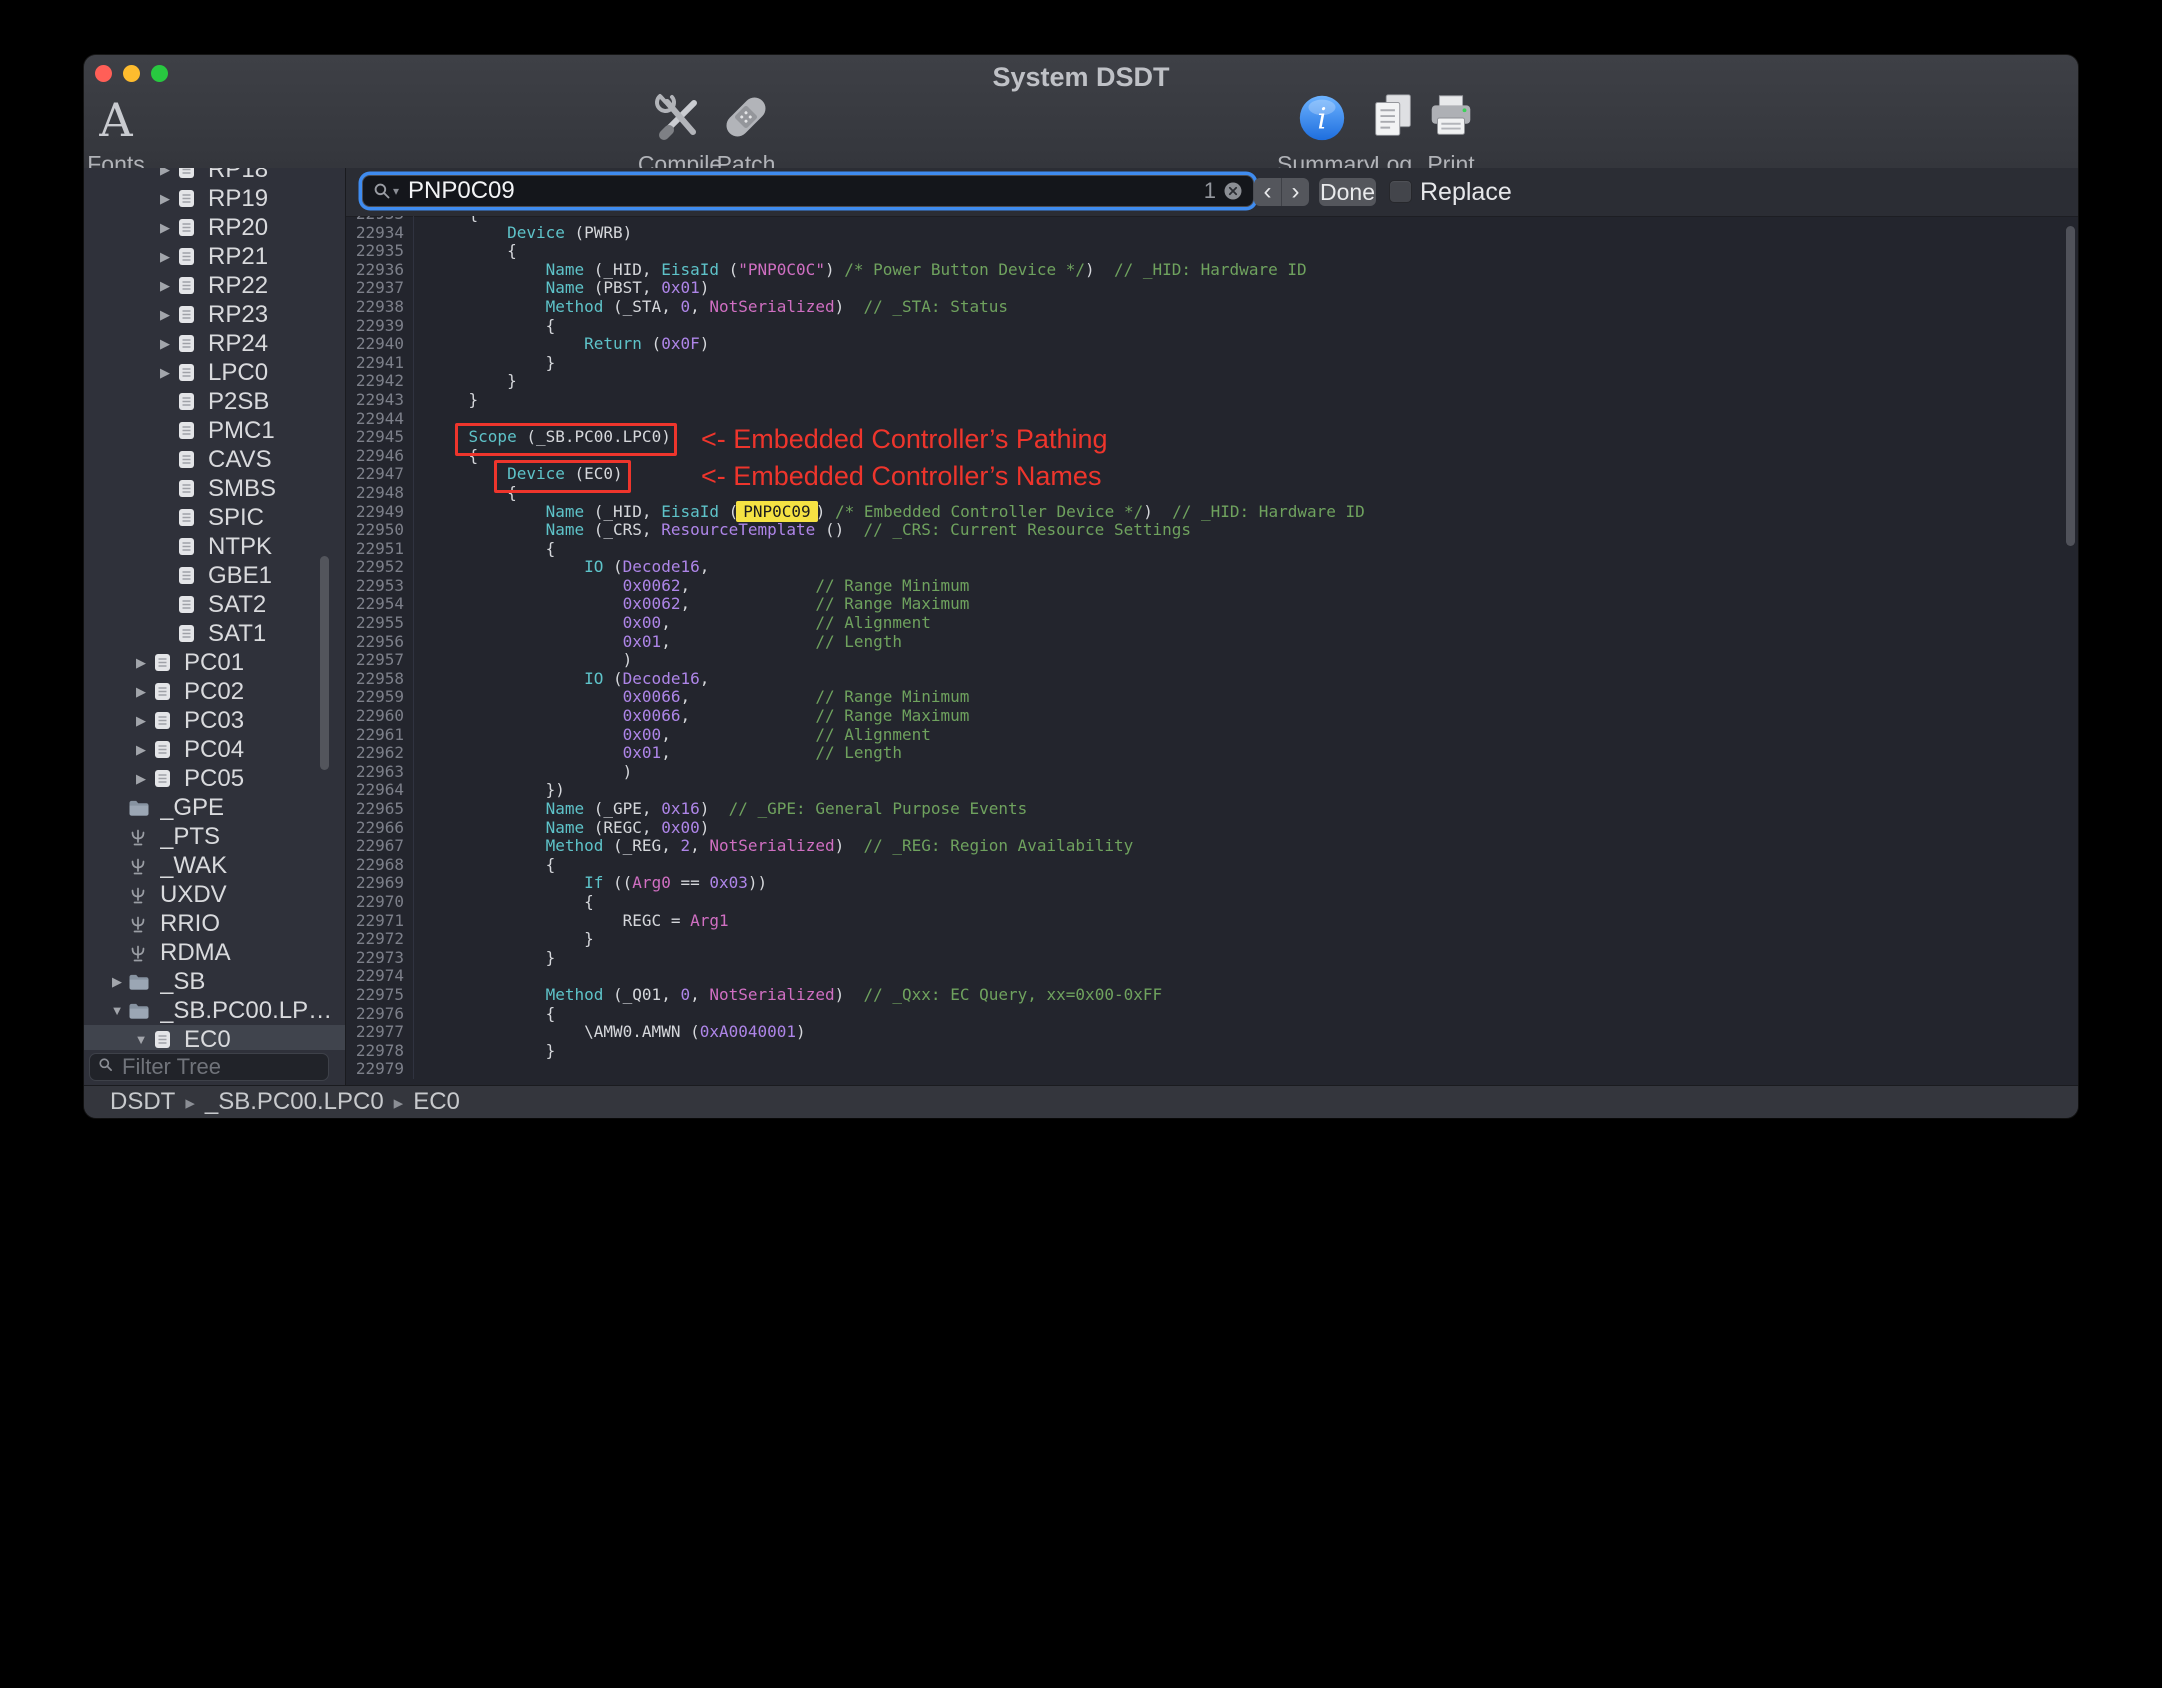 The height and width of the screenshot is (1688, 2162). I want to click on find-input, so click(801, 191).